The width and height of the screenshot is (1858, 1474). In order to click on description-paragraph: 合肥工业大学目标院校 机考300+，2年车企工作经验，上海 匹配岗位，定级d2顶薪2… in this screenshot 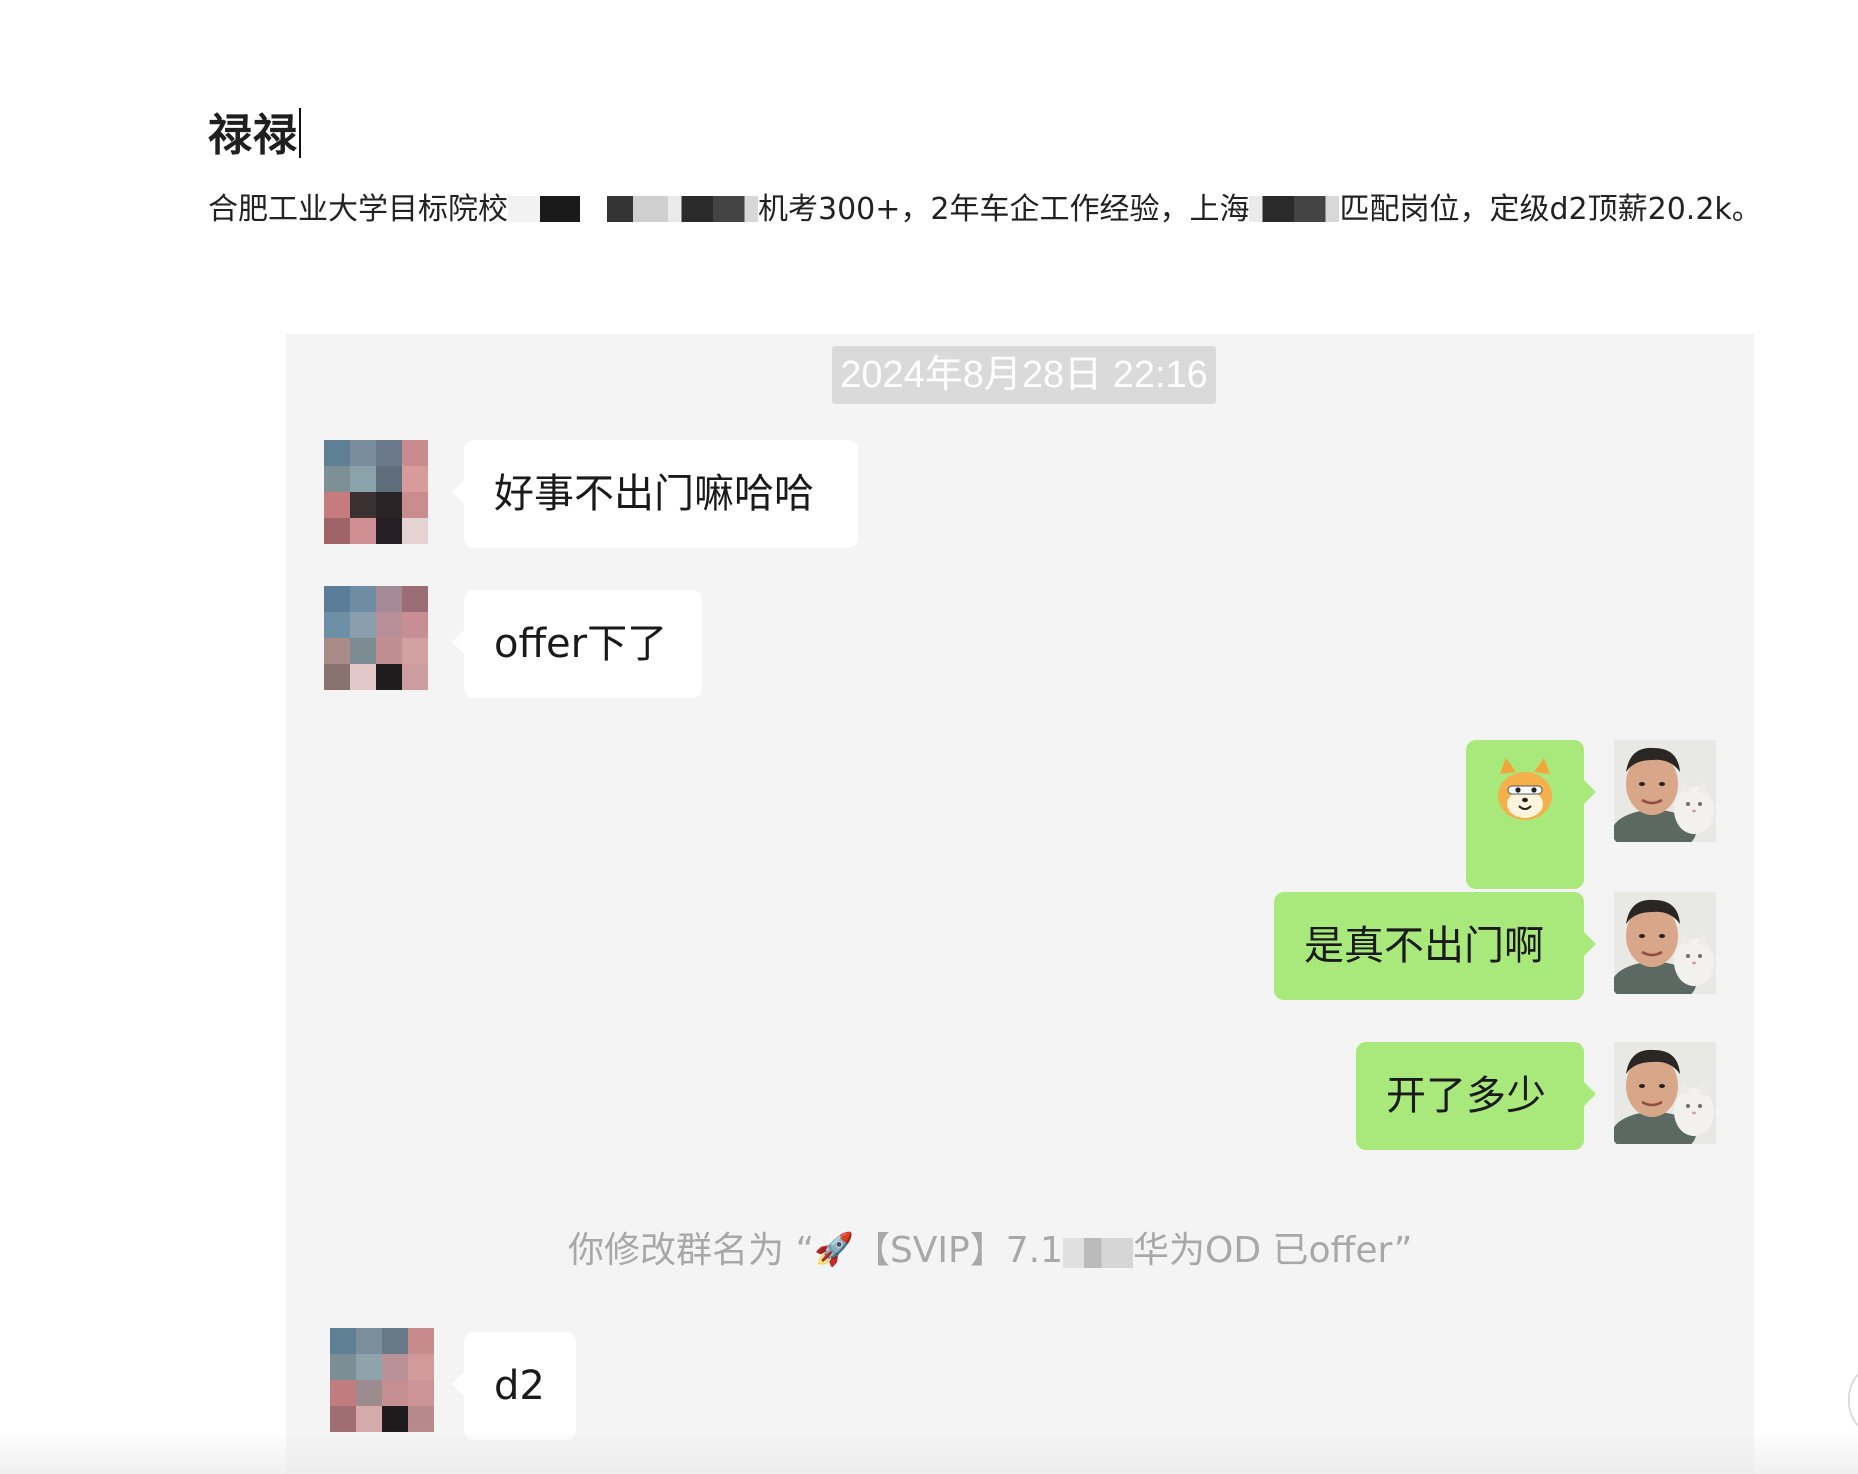, I will do `click(985, 210)`.